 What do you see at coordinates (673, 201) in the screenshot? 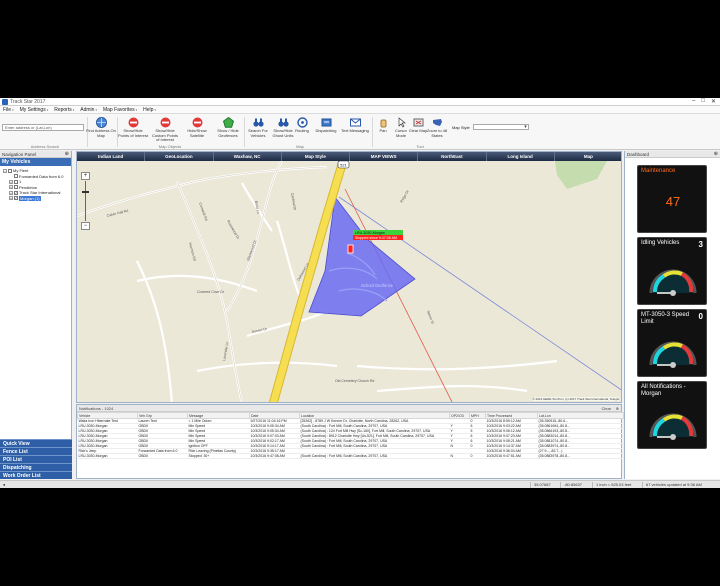
I see `maintenance-count: 47` at bounding box center [673, 201].